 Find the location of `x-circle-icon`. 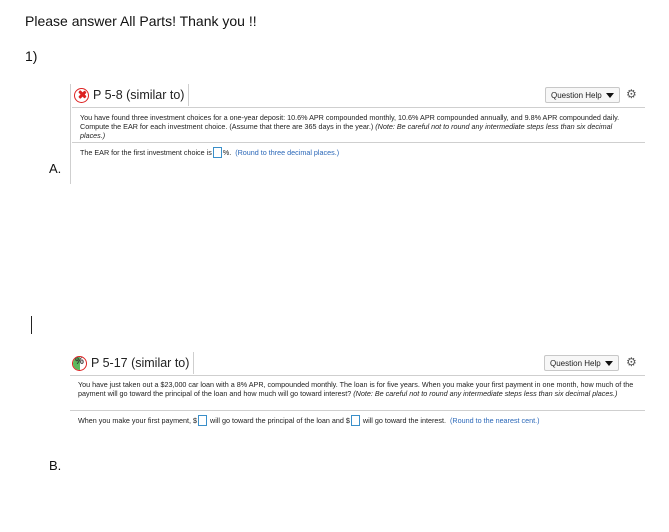

x-circle-icon is located at coordinates (81, 95).